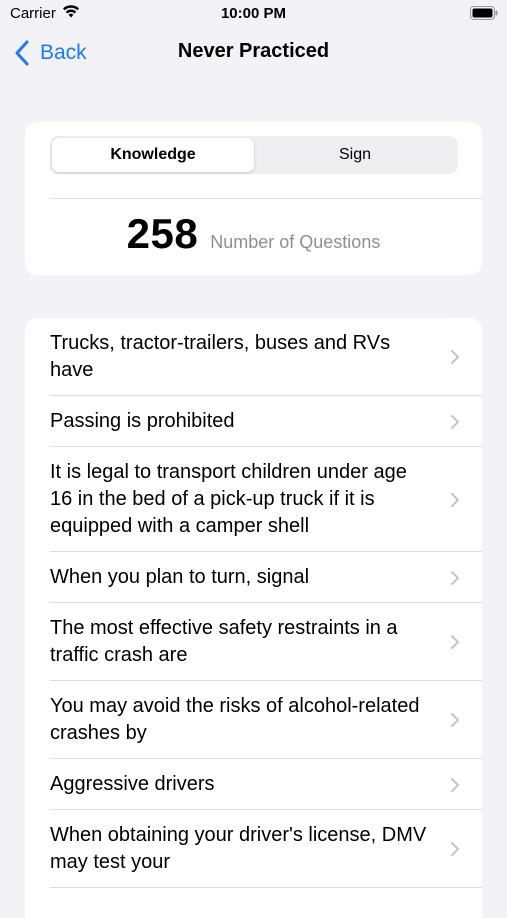 The height and width of the screenshot is (918, 507). What do you see at coordinates (253, 784) in the screenshot?
I see `list-item: Aggressive drivers` at bounding box center [253, 784].